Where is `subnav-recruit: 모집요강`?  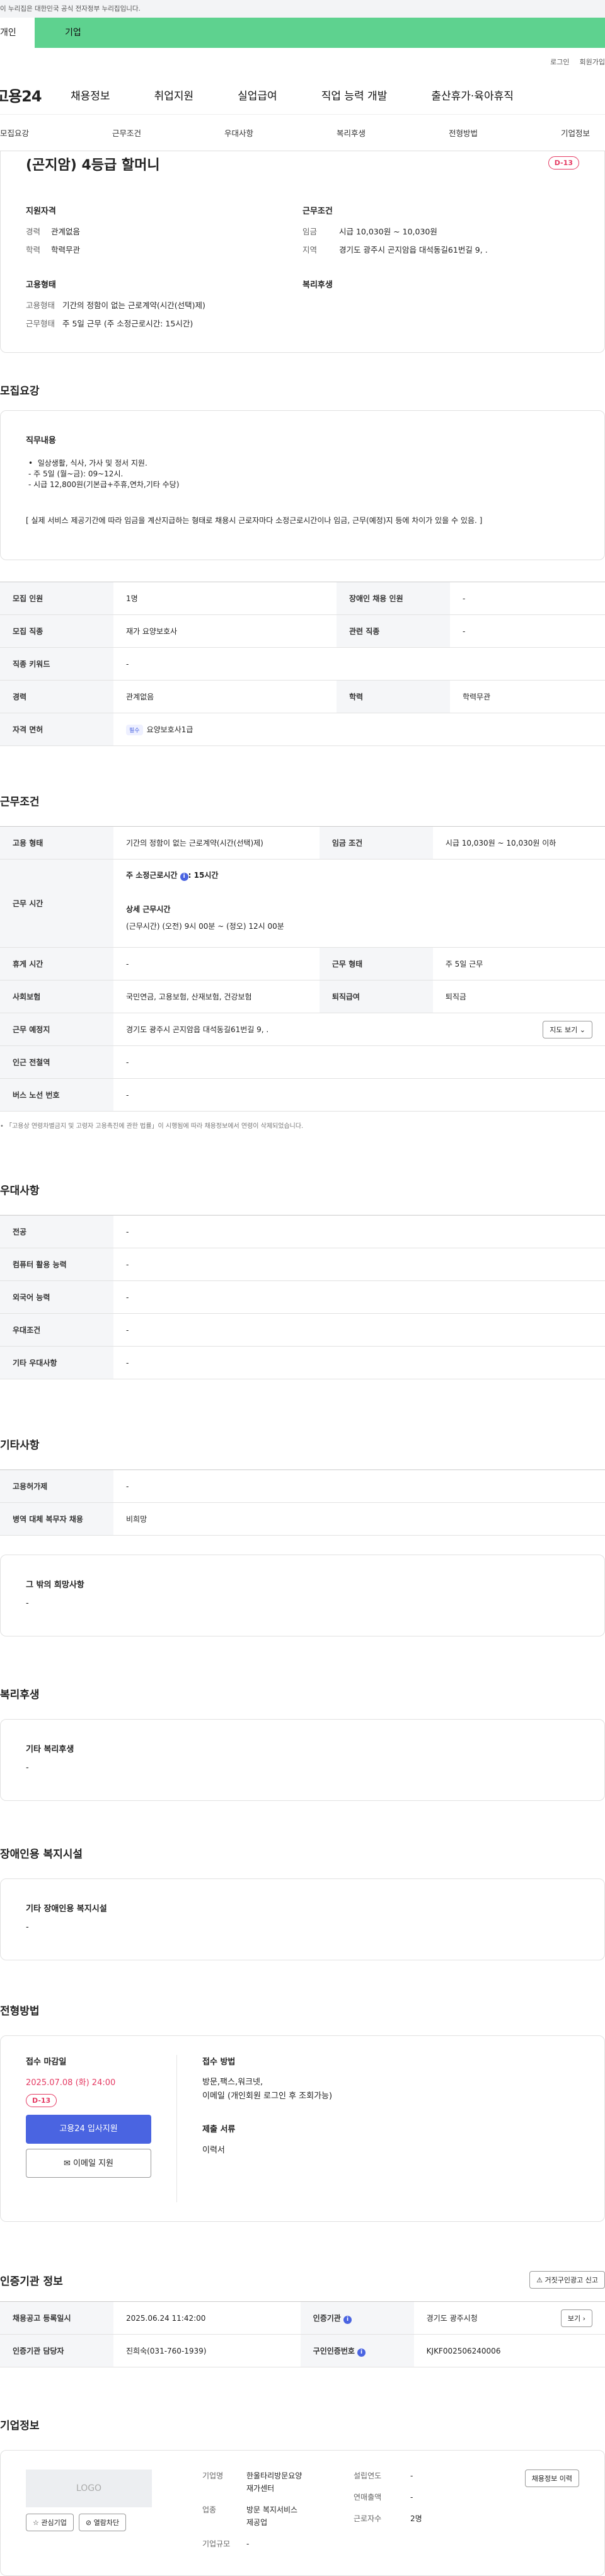 subnav-recruit: 모집요강 is located at coordinates (15, 133).